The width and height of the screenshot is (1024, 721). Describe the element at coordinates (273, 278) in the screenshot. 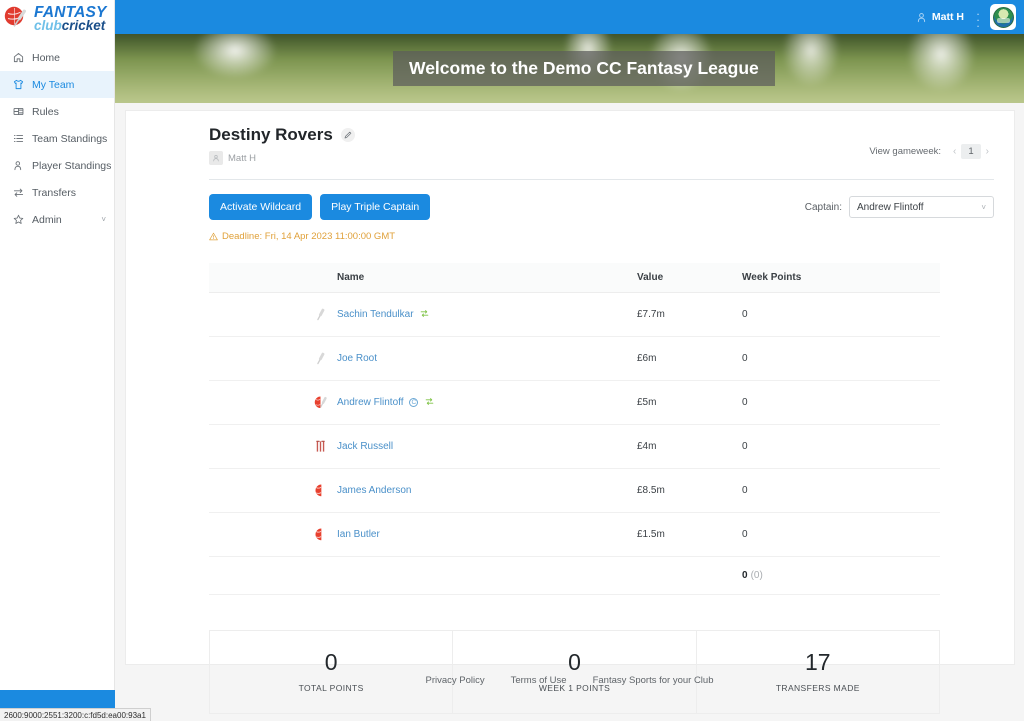

I see `column-header-icon` at that location.